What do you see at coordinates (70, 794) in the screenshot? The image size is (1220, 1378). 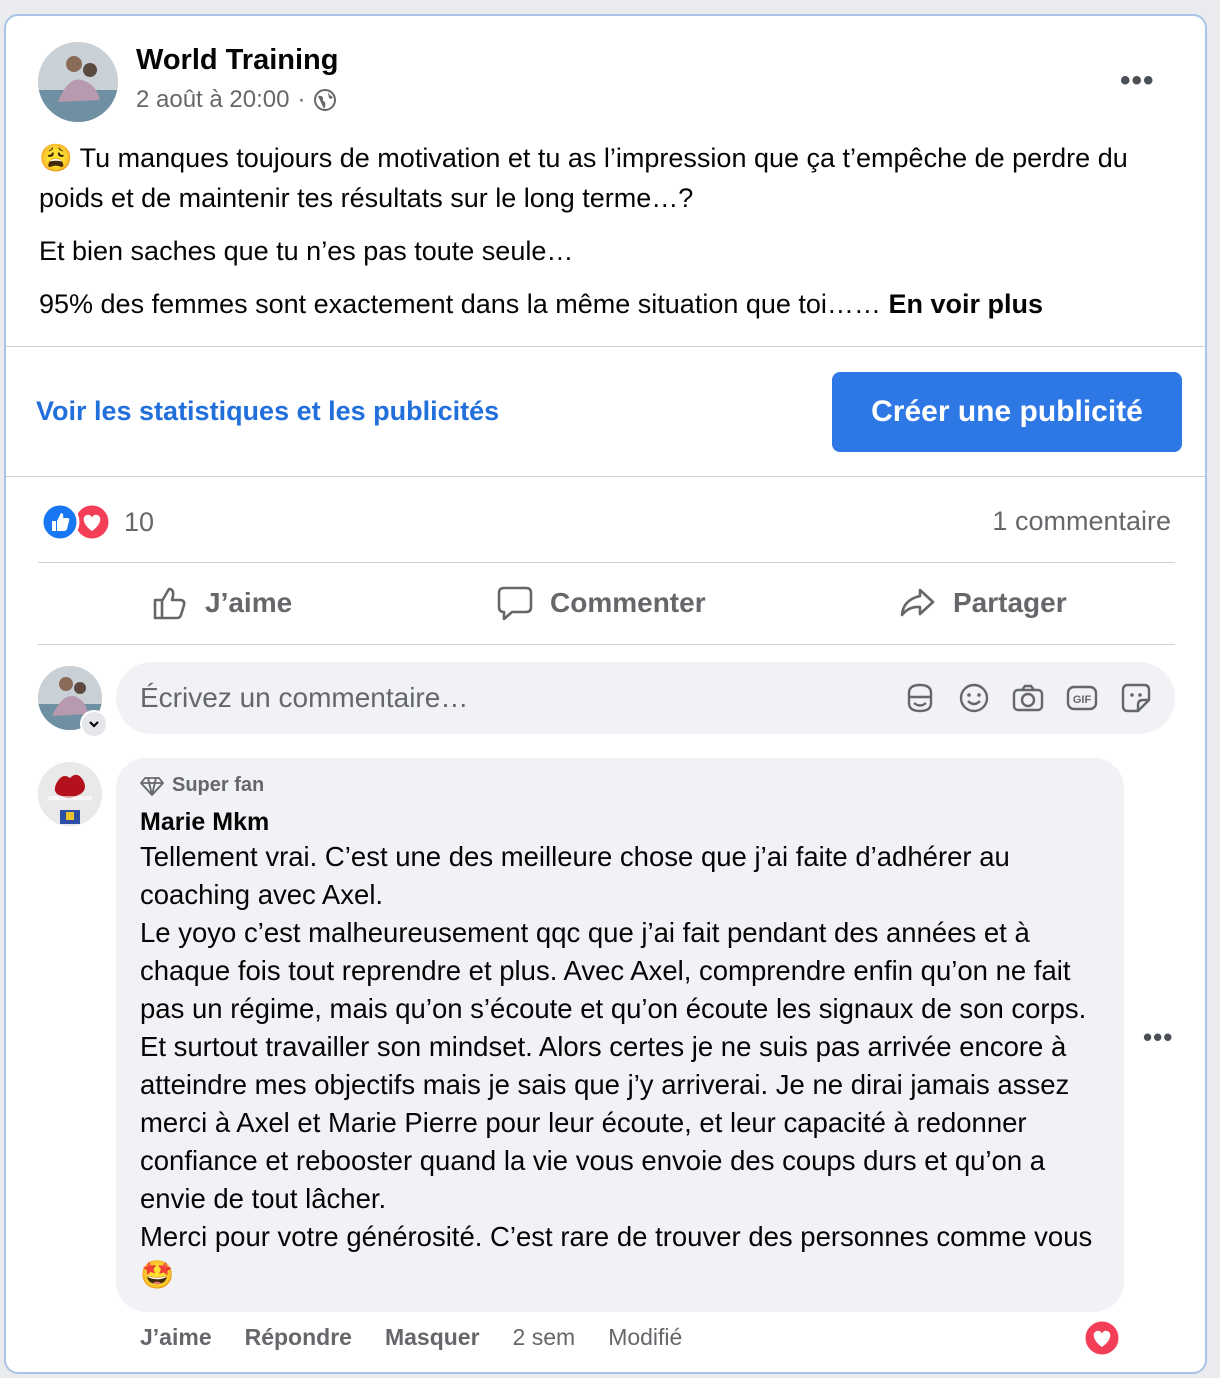 I see `commenter-avatar` at bounding box center [70, 794].